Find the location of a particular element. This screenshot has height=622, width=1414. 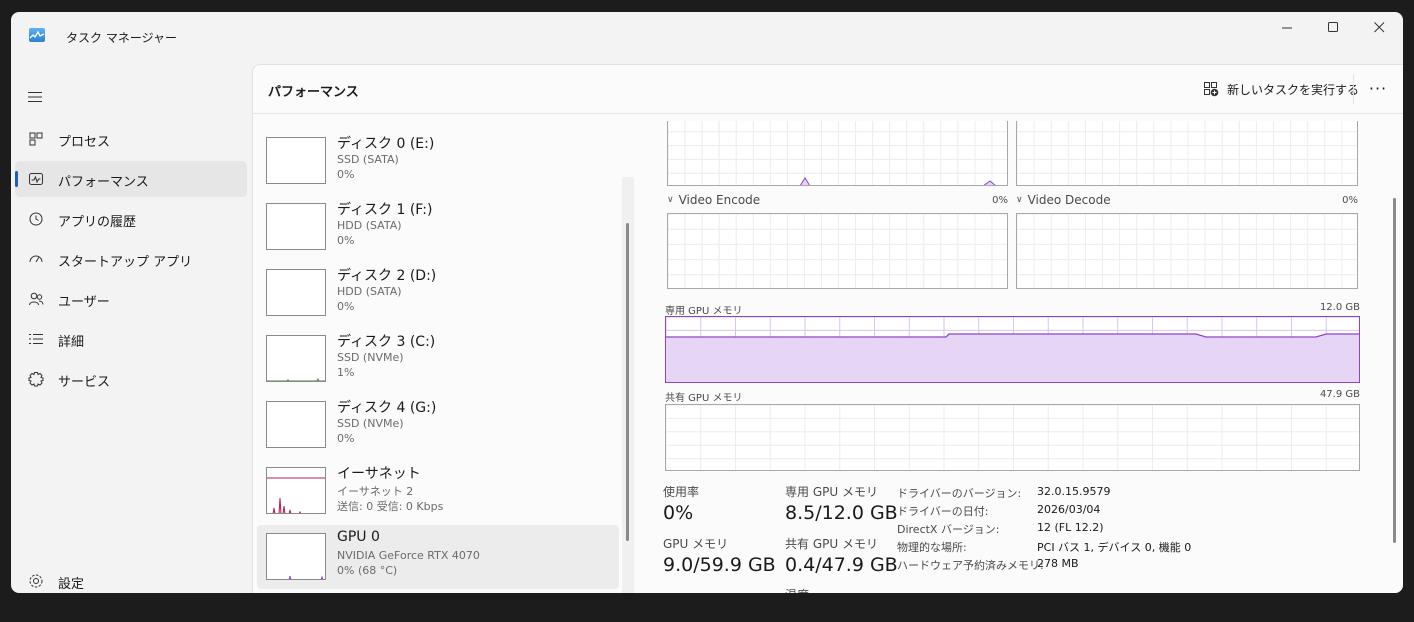

info-key: ハードウェア予約済みメモリ: is located at coordinates (970, 565).